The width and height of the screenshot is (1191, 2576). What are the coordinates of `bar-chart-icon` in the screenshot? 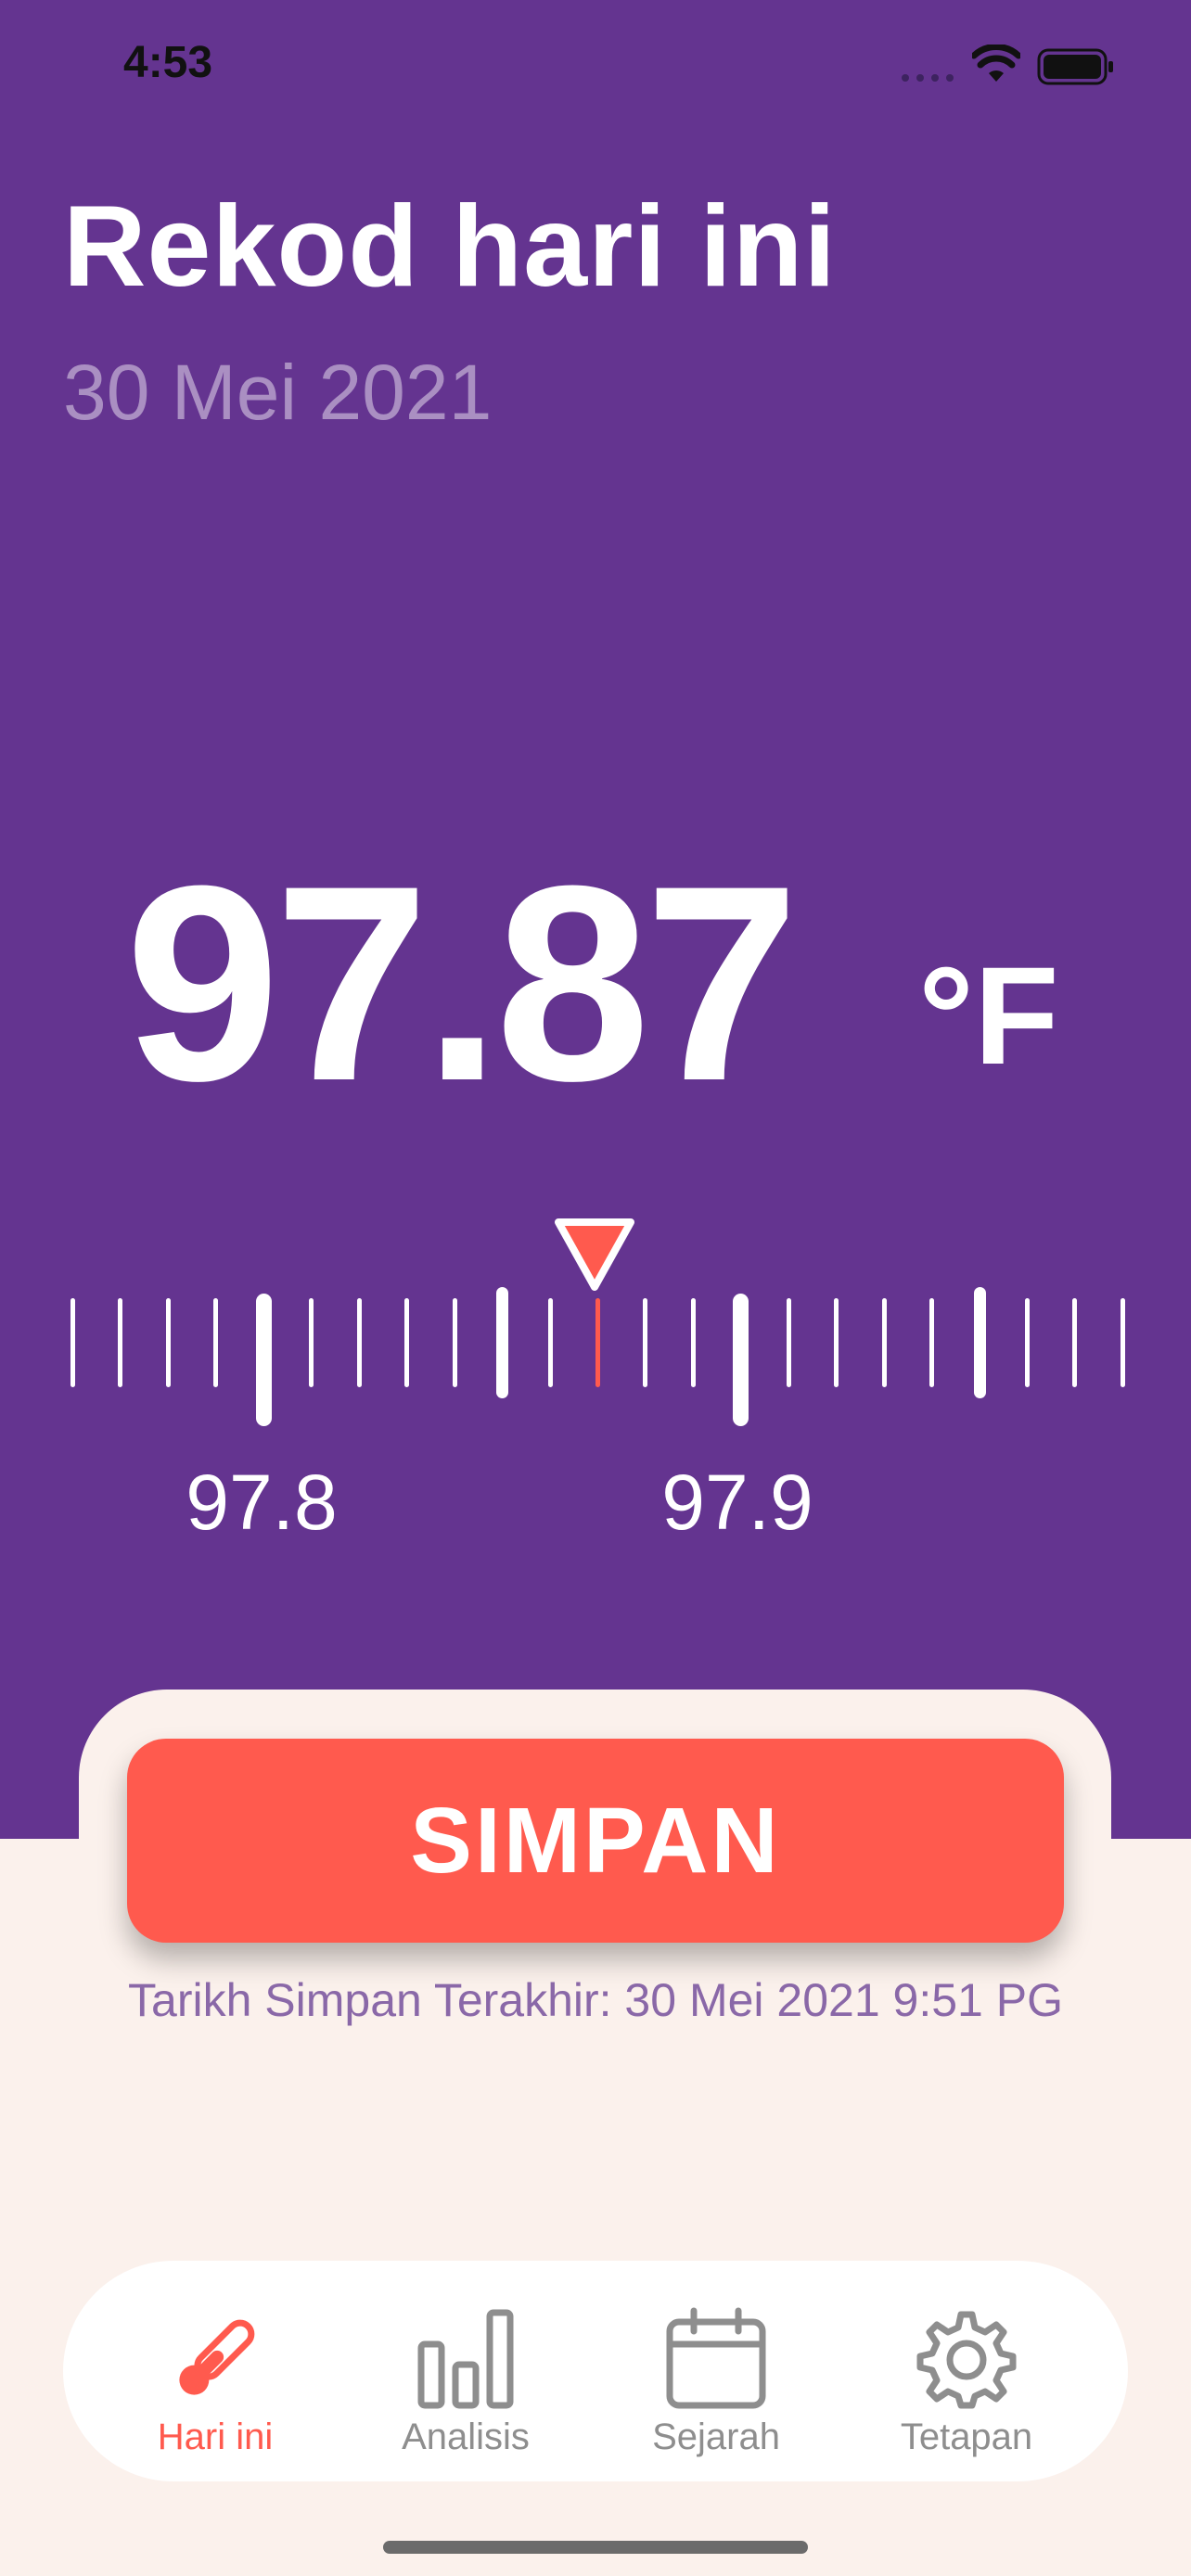 It's located at (465, 2359).